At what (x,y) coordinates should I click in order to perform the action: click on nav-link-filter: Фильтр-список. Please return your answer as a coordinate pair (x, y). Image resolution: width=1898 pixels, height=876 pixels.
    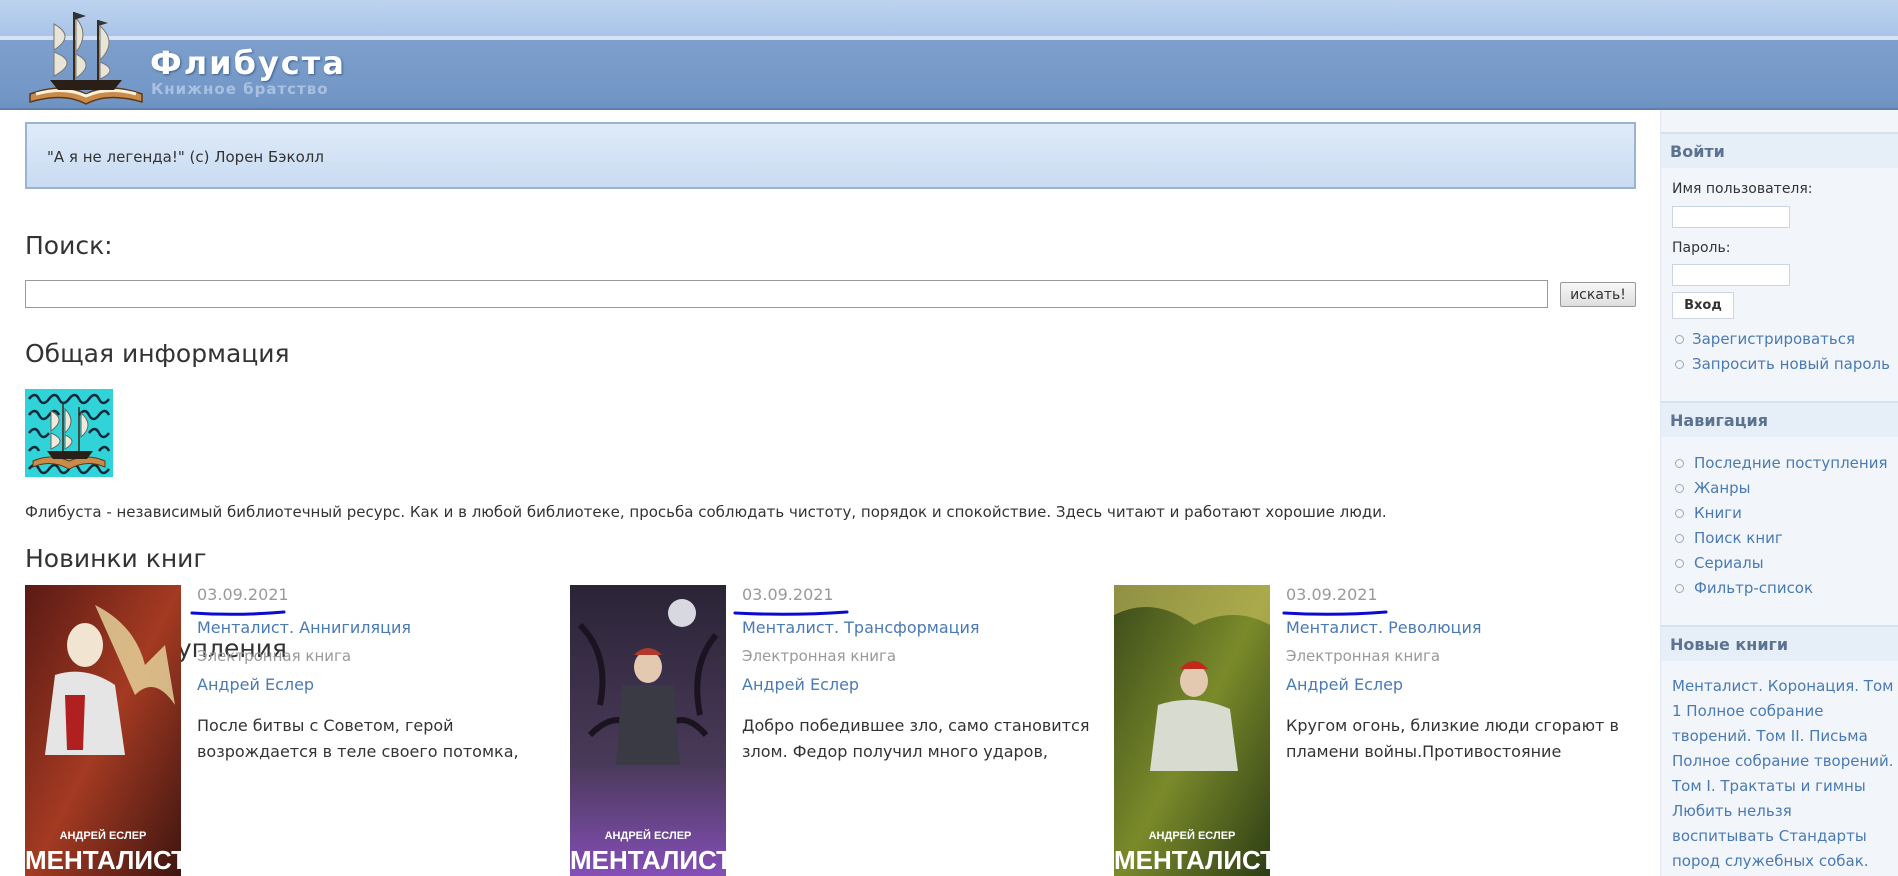
    Looking at the image, I should click on (1753, 588).